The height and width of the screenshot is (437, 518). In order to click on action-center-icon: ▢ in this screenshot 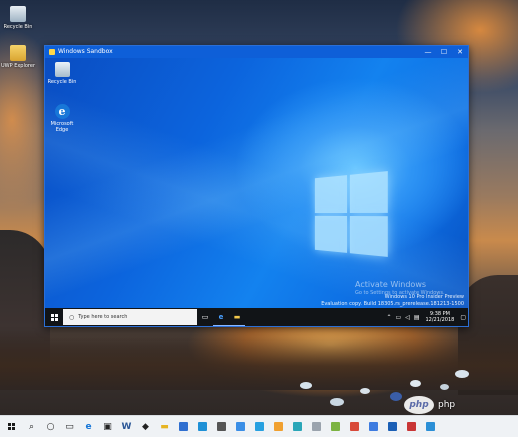, I will do `click(463, 317)`.